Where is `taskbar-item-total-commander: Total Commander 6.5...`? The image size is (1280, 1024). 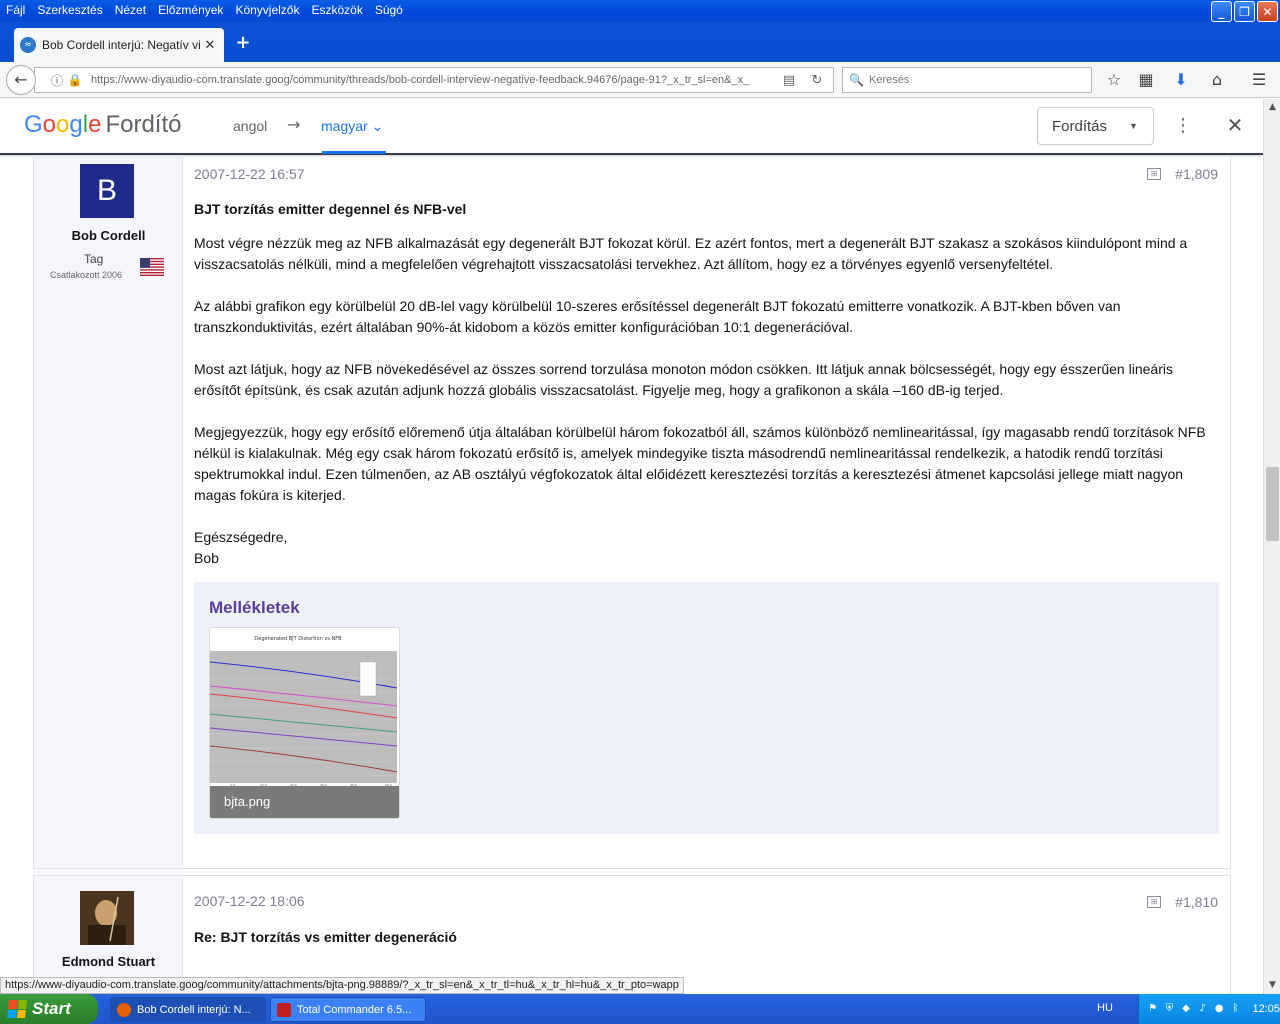 taskbar-item-total-commander: Total Commander 6.5... is located at coordinates (348, 1009).